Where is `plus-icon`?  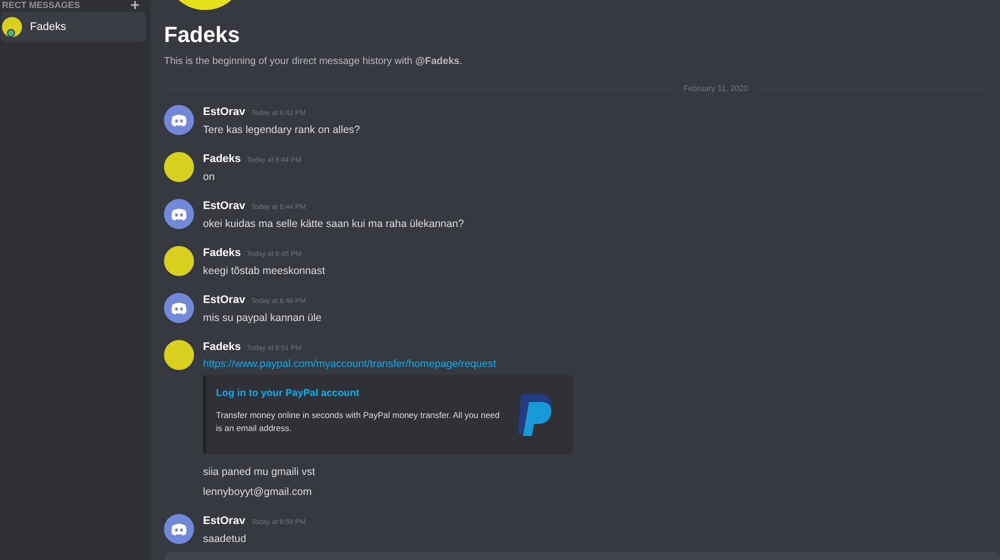 plus-icon is located at coordinates (135, 5).